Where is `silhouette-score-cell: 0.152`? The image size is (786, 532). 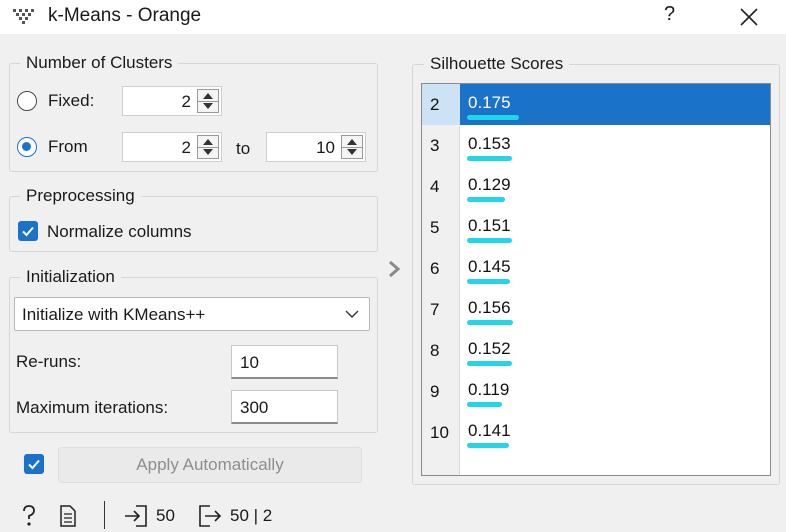
silhouette-score-cell: 0.152 is located at coordinates (489, 348).